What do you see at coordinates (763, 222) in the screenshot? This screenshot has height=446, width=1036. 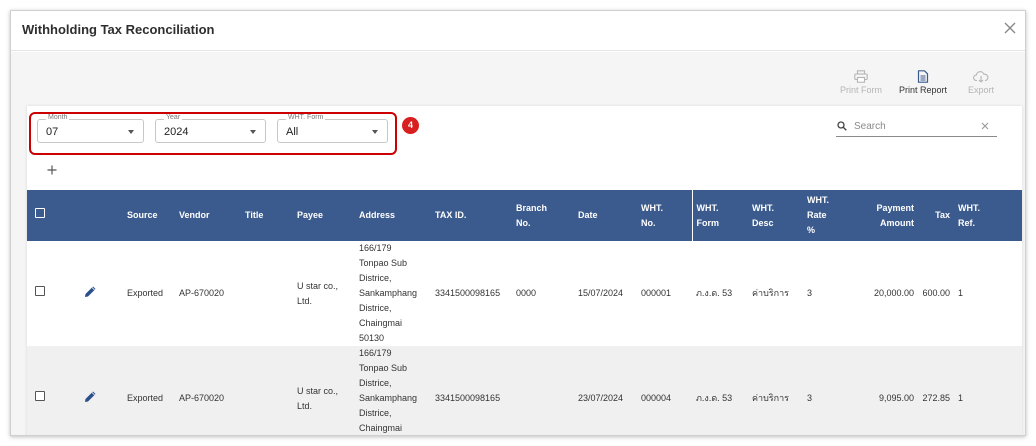 I see `col-wht-desc-l2: Desc` at bounding box center [763, 222].